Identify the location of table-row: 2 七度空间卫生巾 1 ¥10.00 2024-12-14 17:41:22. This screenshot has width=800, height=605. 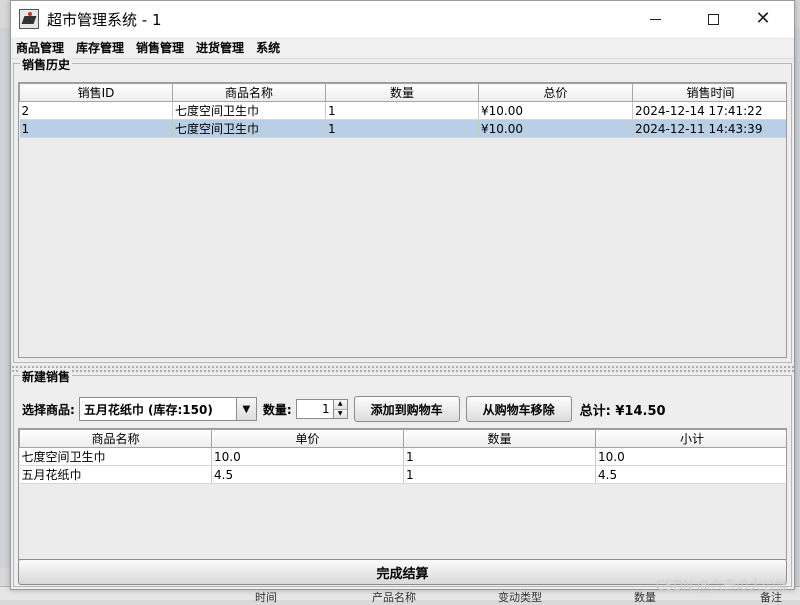
(402, 110).